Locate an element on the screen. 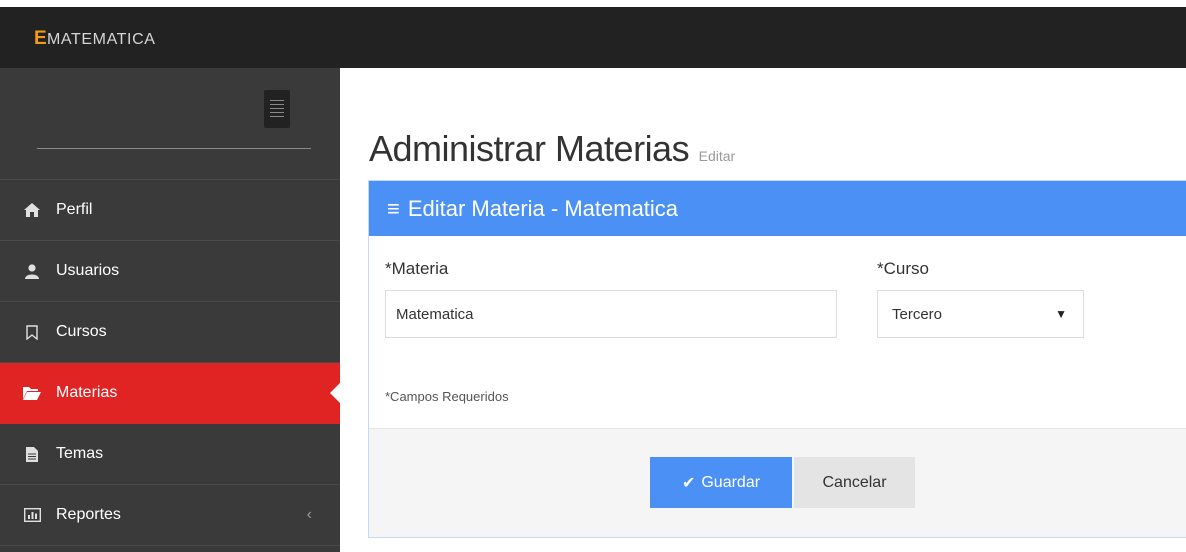 The height and width of the screenshot is (552, 1186). sidebar-item-label: Materias is located at coordinates (87, 392).